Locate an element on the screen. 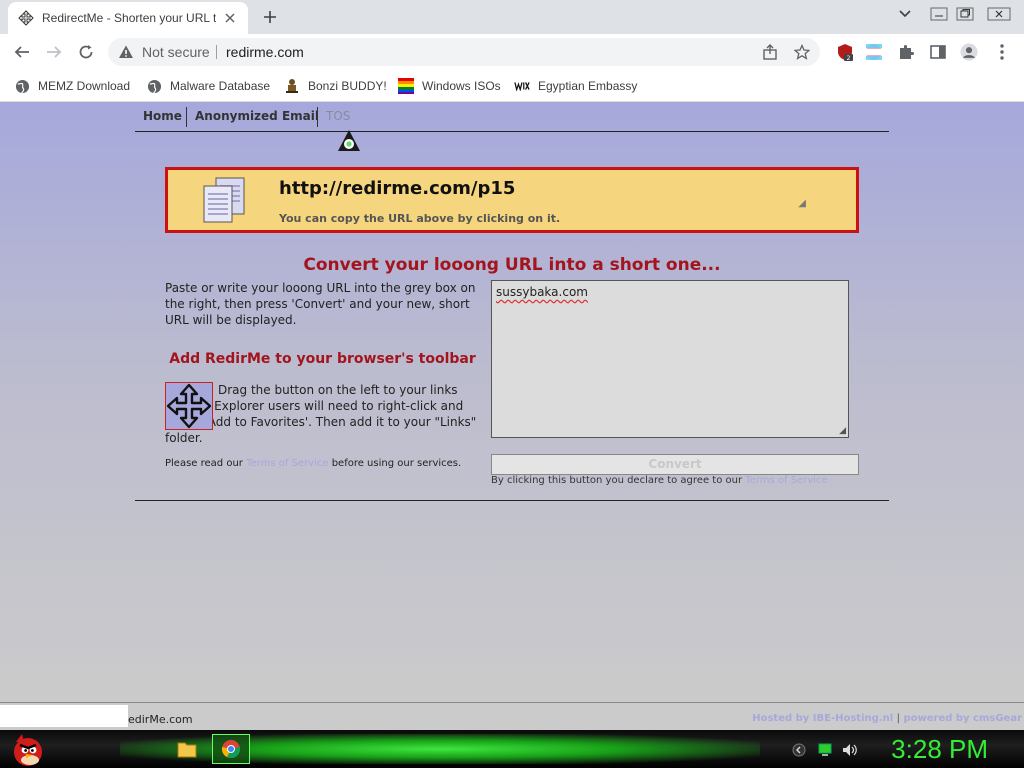 The width and height of the screenshot is (1024, 768). close-window-button is located at coordinates (999, 14).